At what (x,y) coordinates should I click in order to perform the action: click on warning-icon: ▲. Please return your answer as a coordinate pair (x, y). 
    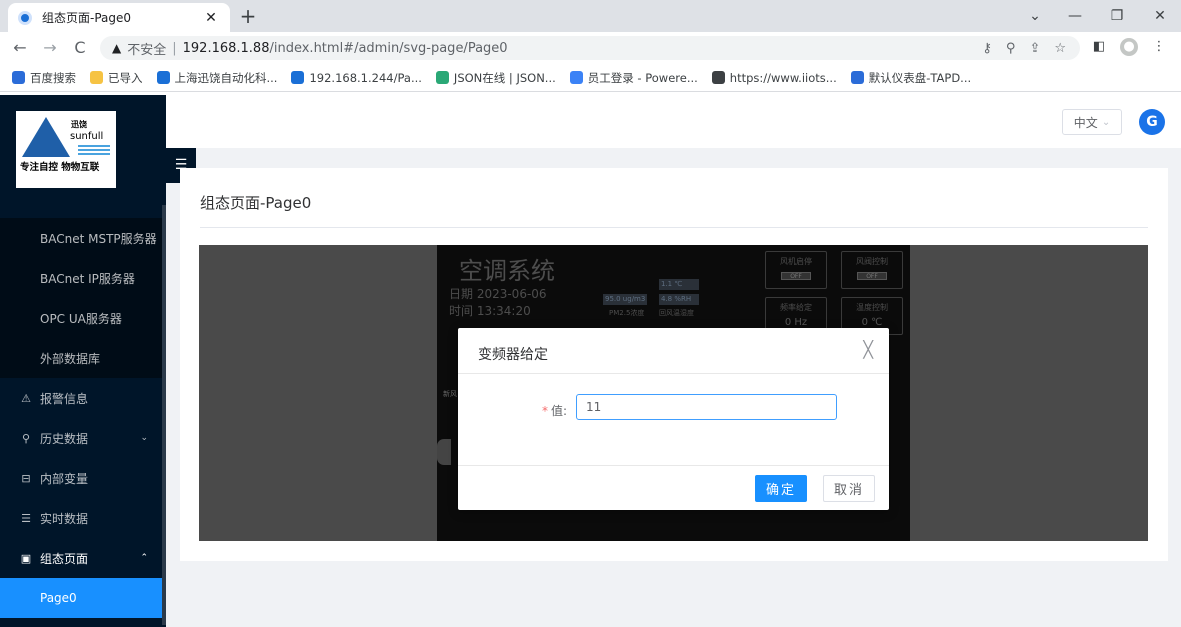
    Looking at the image, I should click on (116, 48).